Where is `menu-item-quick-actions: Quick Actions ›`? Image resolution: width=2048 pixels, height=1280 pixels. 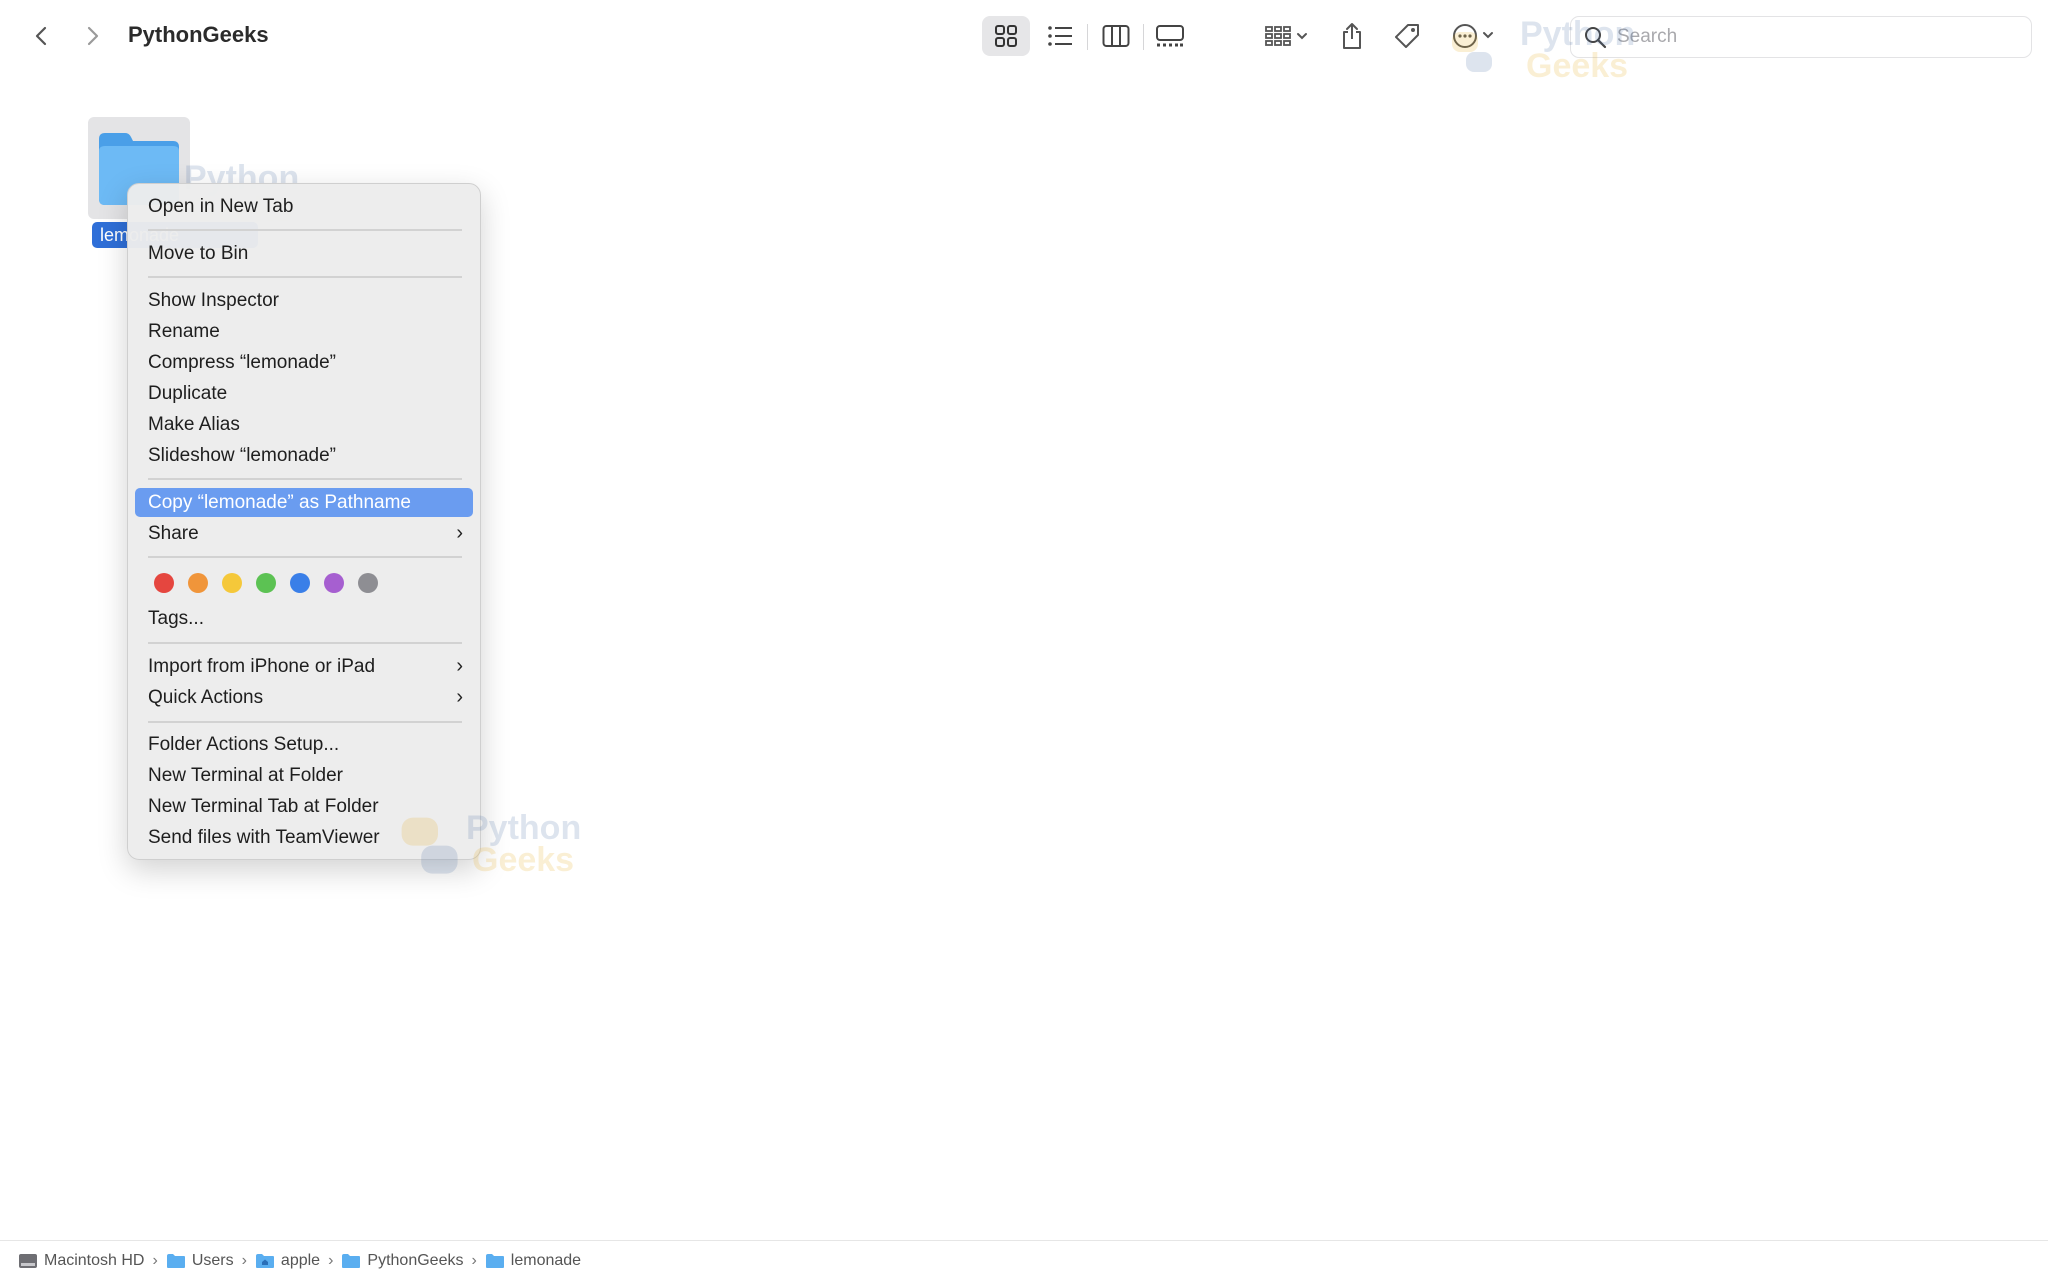
menu-item-quick-actions: Quick Actions › is located at coordinates (304, 697).